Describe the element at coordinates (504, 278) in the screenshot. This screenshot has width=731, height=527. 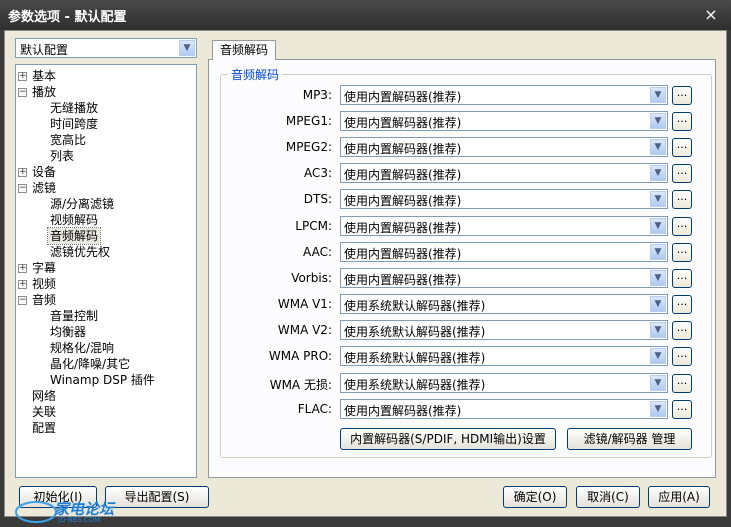
I see `decoder-select-vorbis: 使用内置解码器(推荐) ▼` at that location.